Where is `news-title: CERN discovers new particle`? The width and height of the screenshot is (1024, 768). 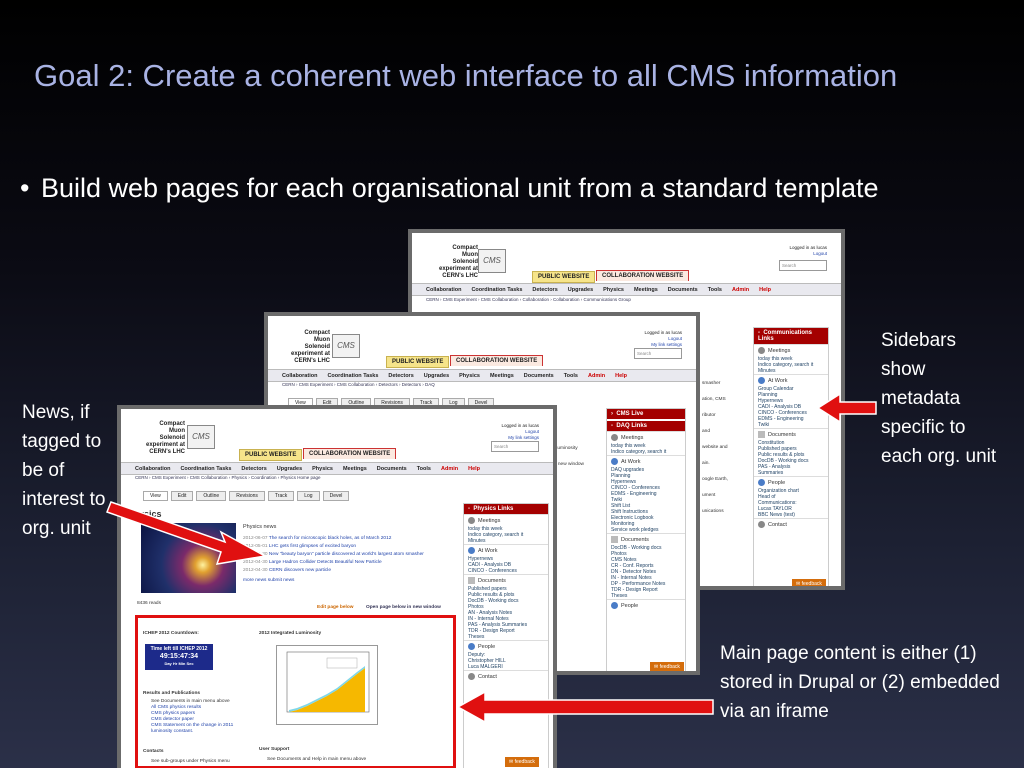
news-title: CERN discovers new particle is located at coordinates (300, 570).